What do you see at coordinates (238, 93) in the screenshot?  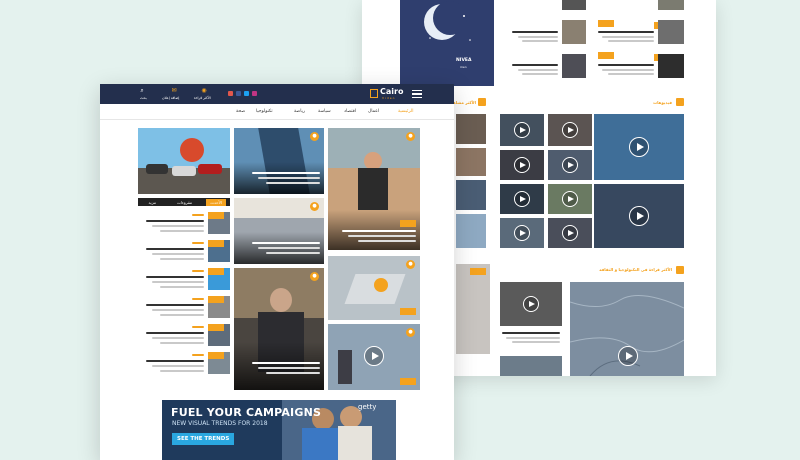 I see `facebook-icon` at bounding box center [238, 93].